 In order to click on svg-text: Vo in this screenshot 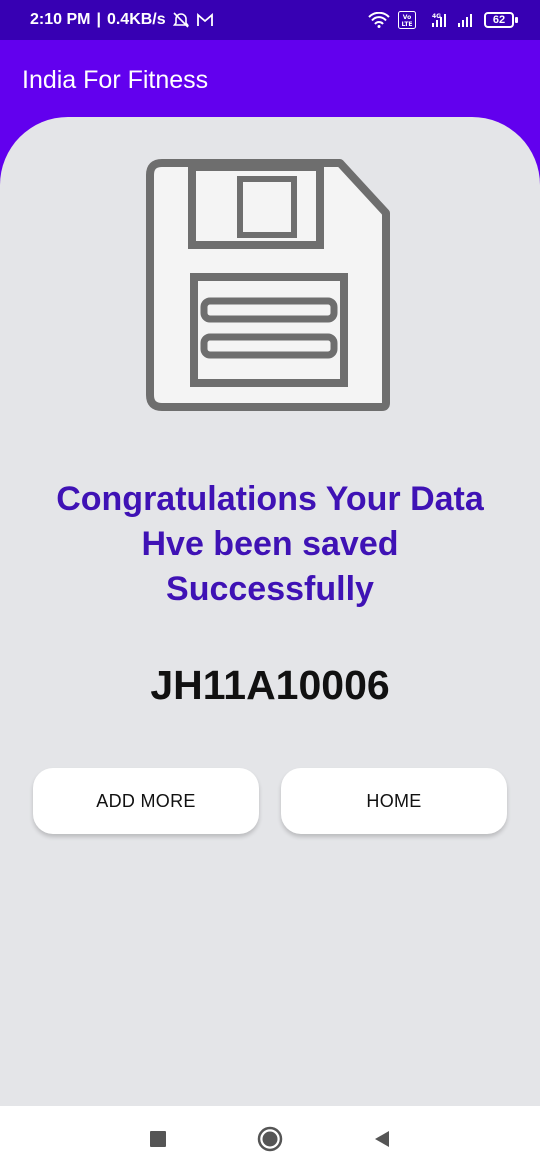, I will do `click(407, 17)`.